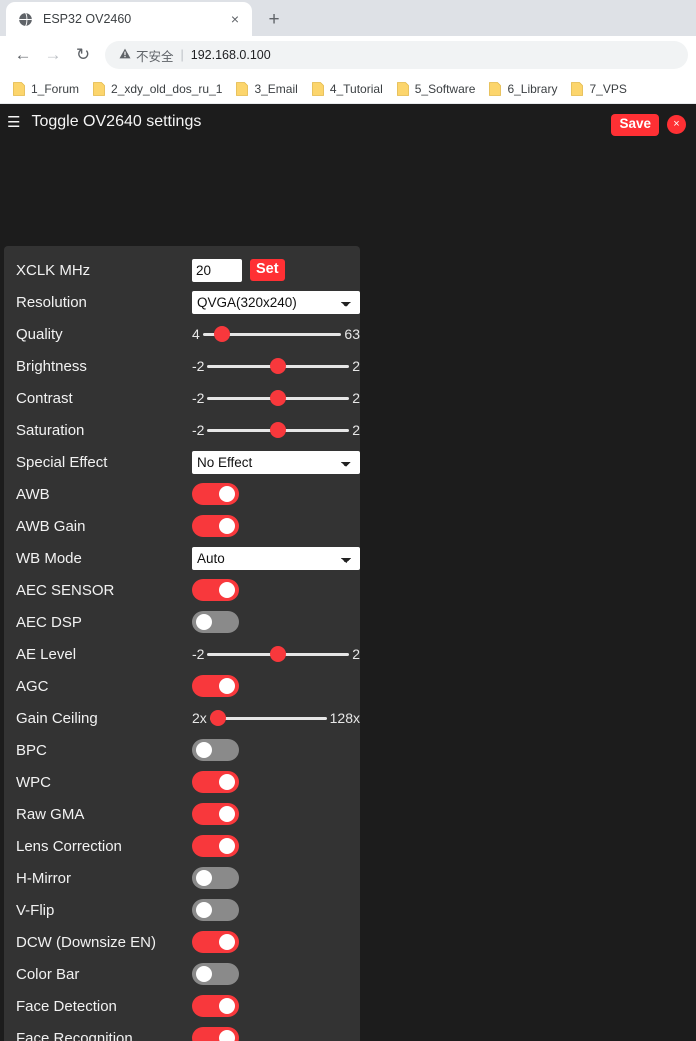 This screenshot has height=1041, width=696. I want to click on setting-row-aec-sensor: AEC SENSOR, so click(182, 590).